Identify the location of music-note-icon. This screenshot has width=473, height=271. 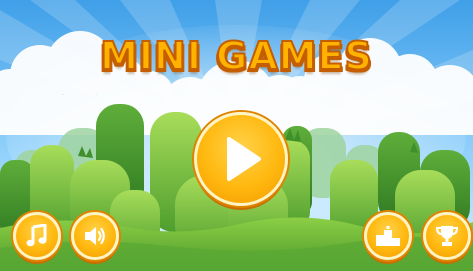
(36, 235).